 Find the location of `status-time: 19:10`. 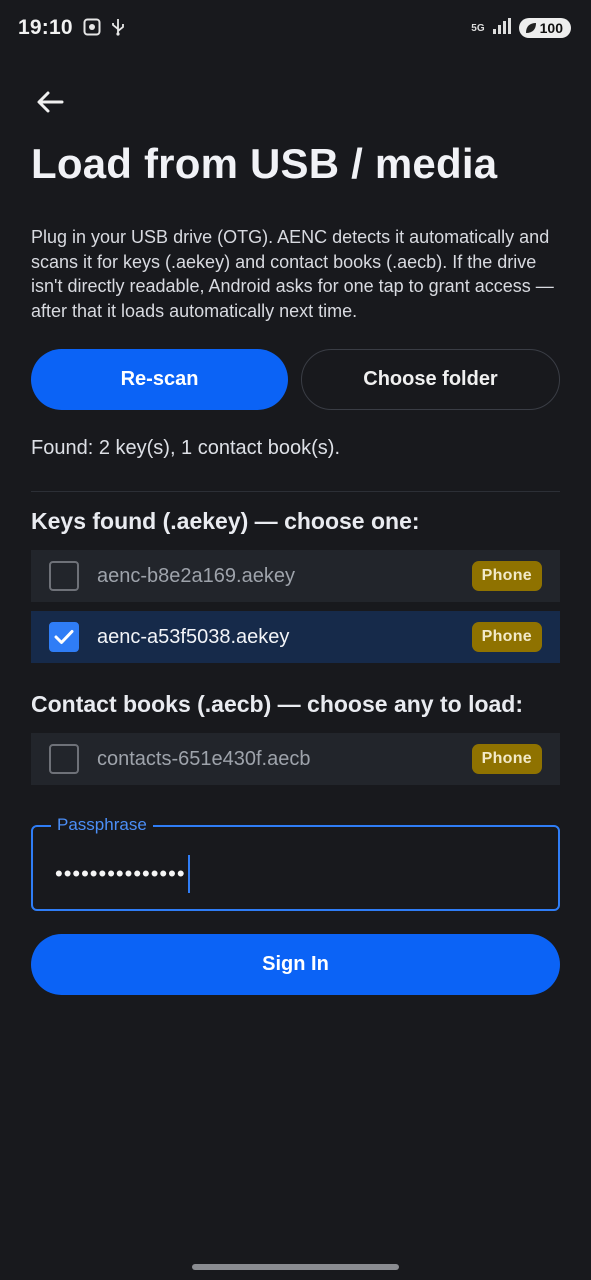

status-time: 19:10 is located at coordinates (45, 27).